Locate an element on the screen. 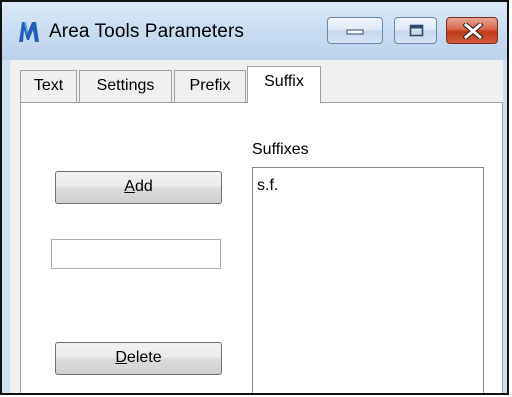 The image size is (512, 397). window-title: Area Tools Parameters is located at coordinates (147, 31).